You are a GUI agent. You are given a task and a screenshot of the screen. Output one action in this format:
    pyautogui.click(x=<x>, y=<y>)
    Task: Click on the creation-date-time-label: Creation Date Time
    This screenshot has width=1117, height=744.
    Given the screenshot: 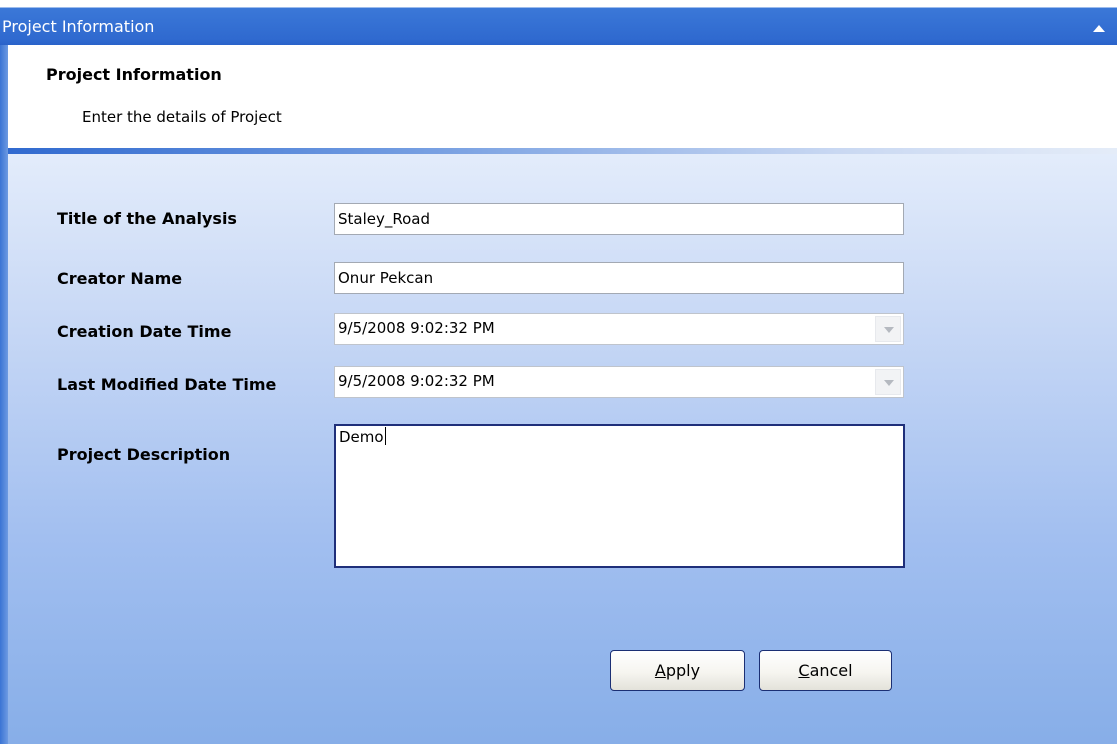 What is the action you would take?
    pyautogui.click(x=144, y=331)
    